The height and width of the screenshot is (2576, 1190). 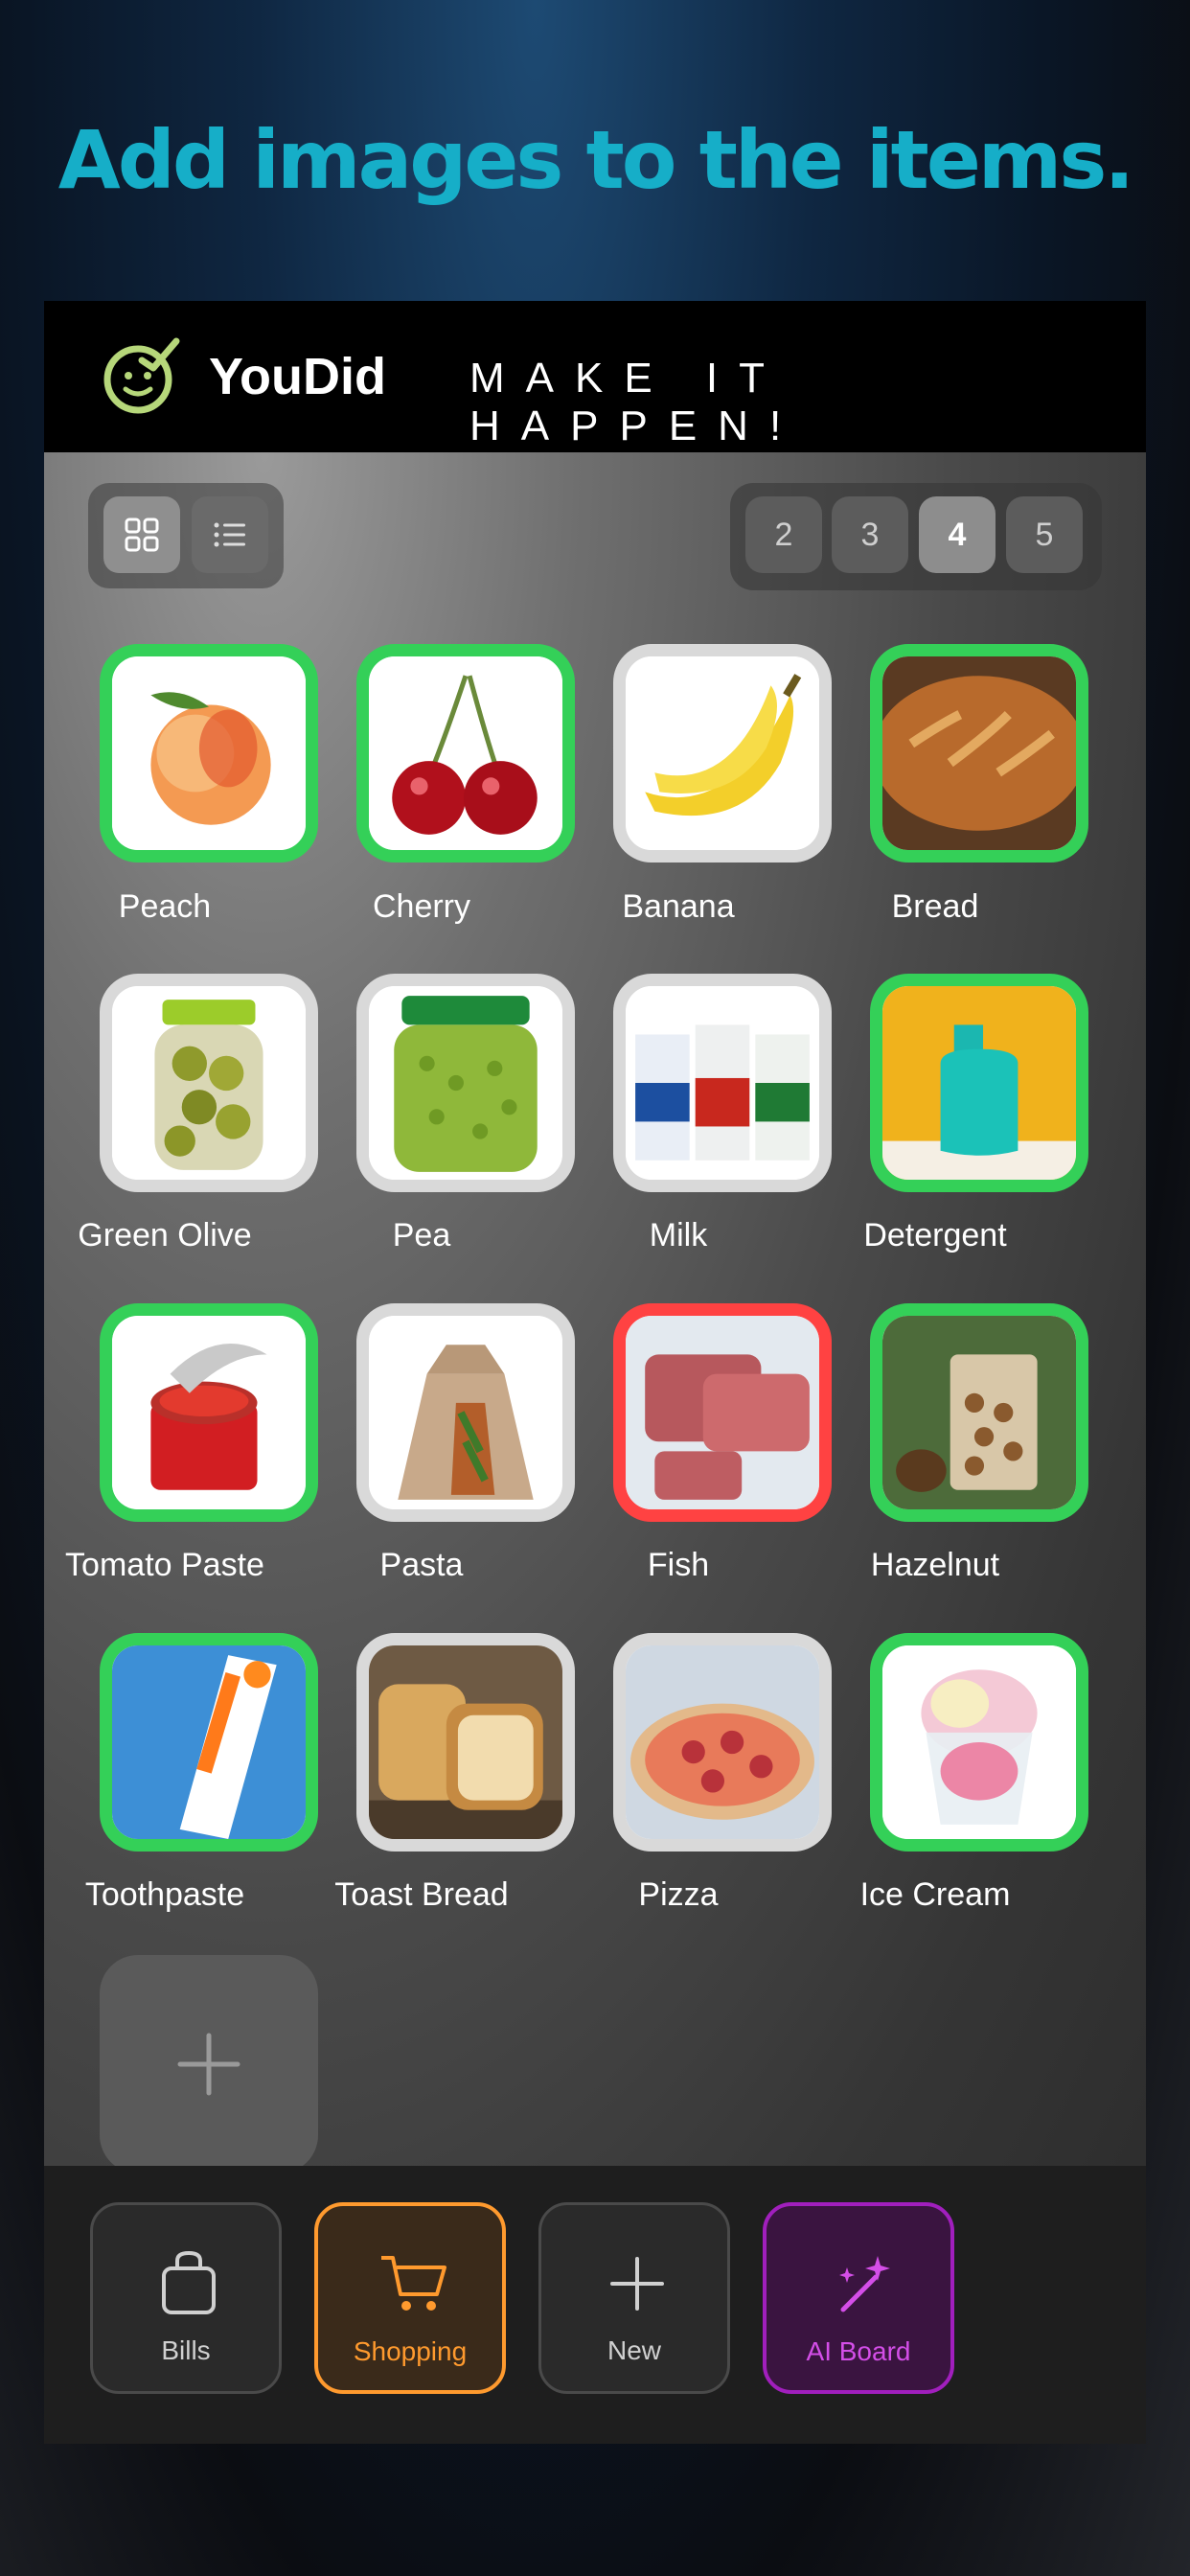 What do you see at coordinates (421, 1235) in the screenshot?
I see `item-label: Pea` at bounding box center [421, 1235].